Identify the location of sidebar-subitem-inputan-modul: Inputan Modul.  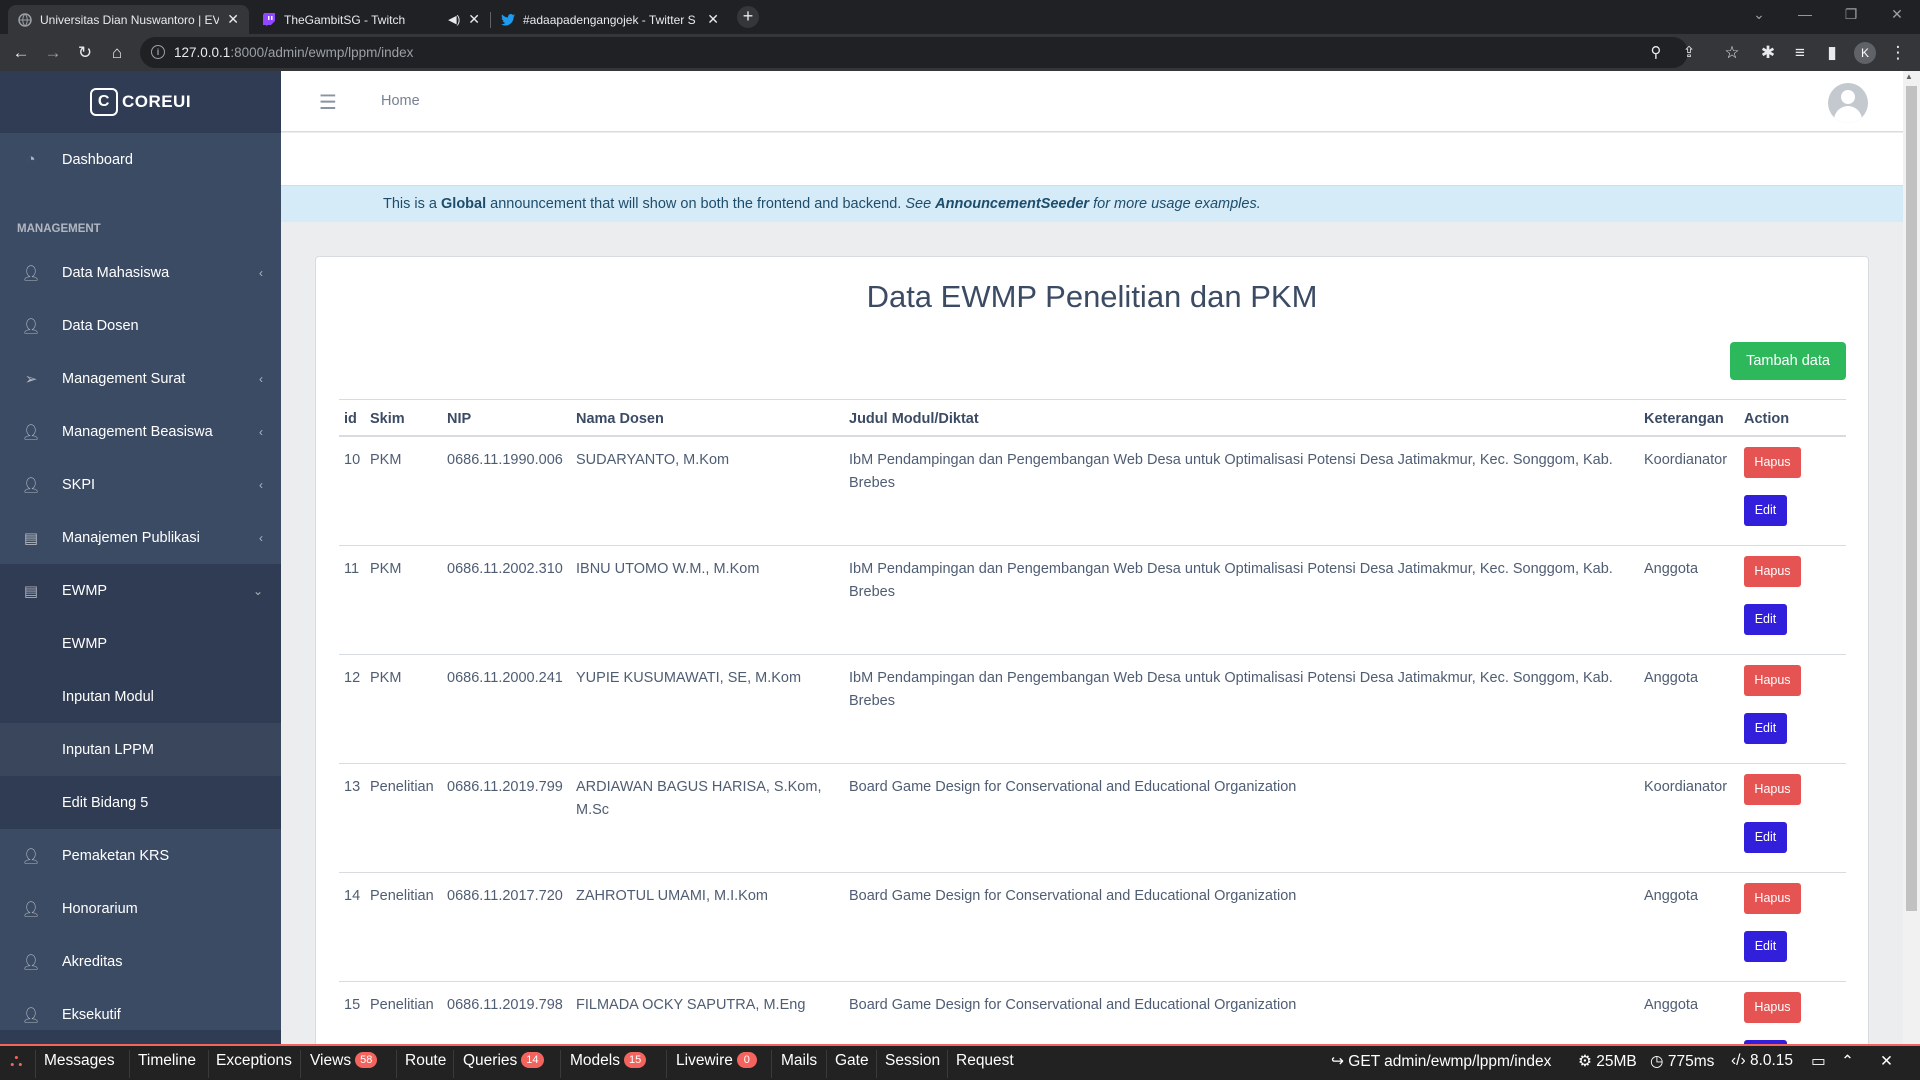
(140, 696).